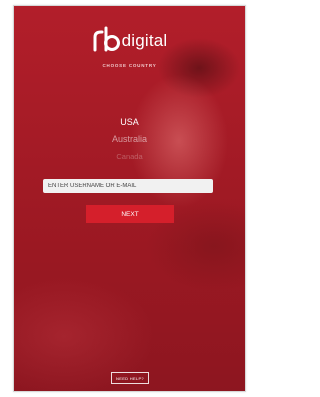  I want to click on country-option-australia: Australia, so click(129, 139).